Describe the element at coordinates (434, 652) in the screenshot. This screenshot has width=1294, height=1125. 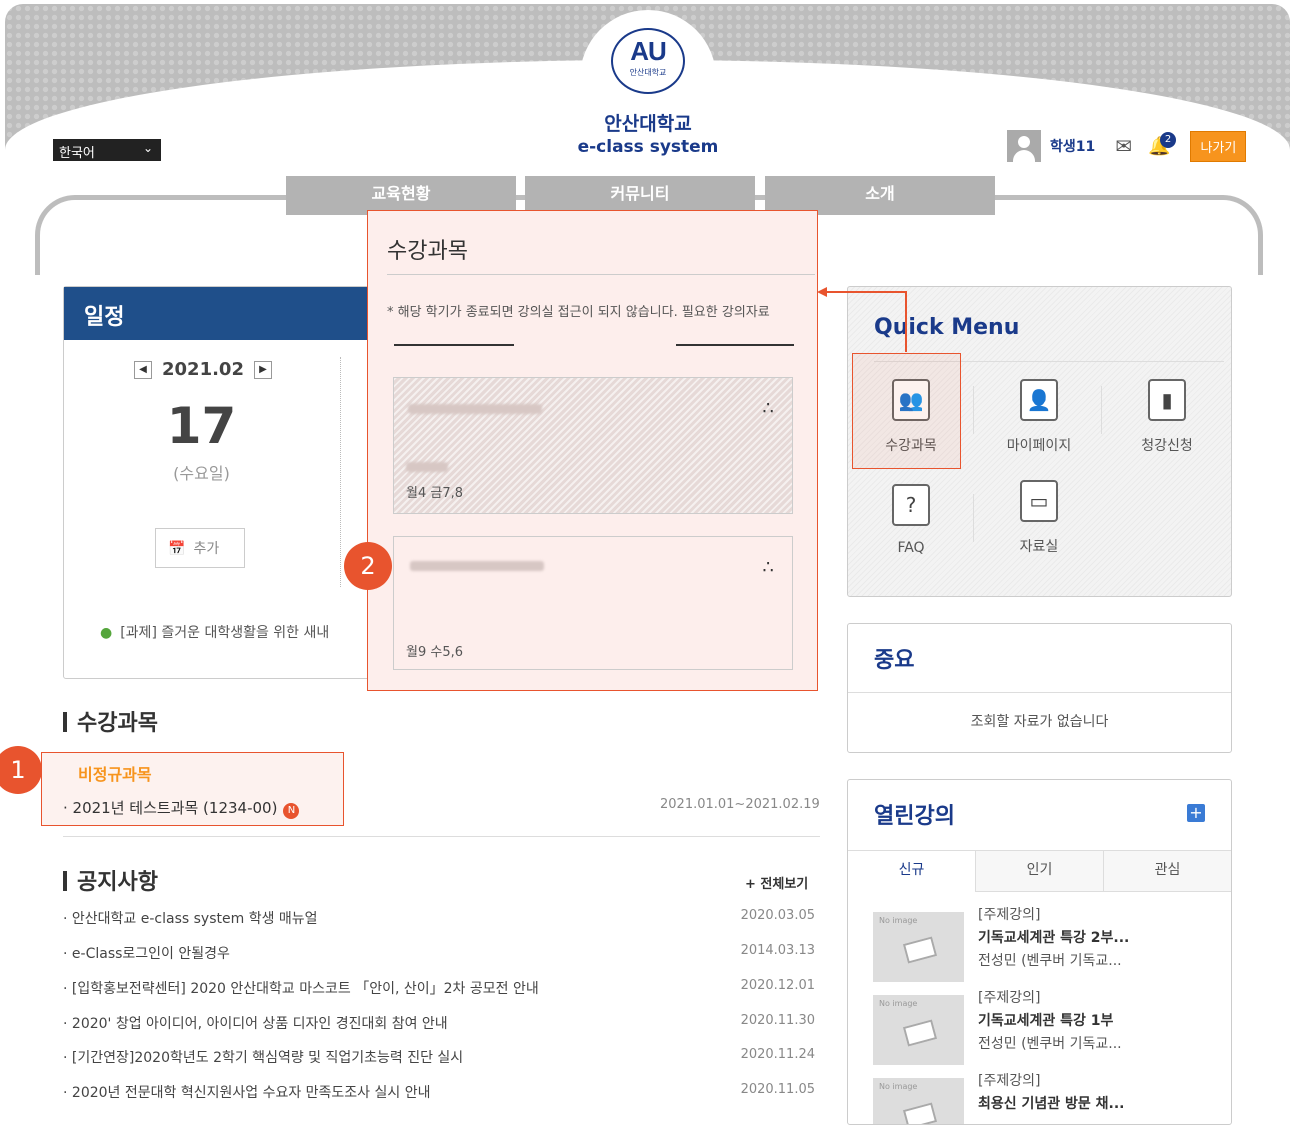
I see `course-schedule: 월9 수5,6` at that location.